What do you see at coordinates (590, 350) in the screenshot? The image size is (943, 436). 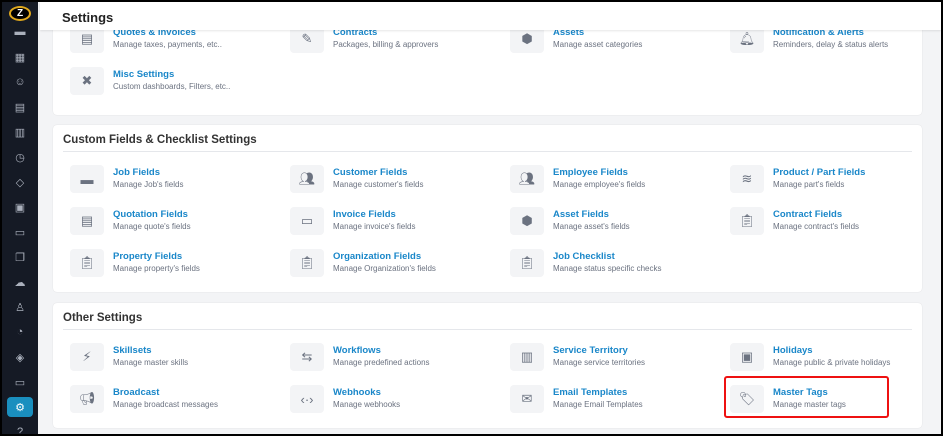 I see `item-title: Service Territory` at bounding box center [590, 350].